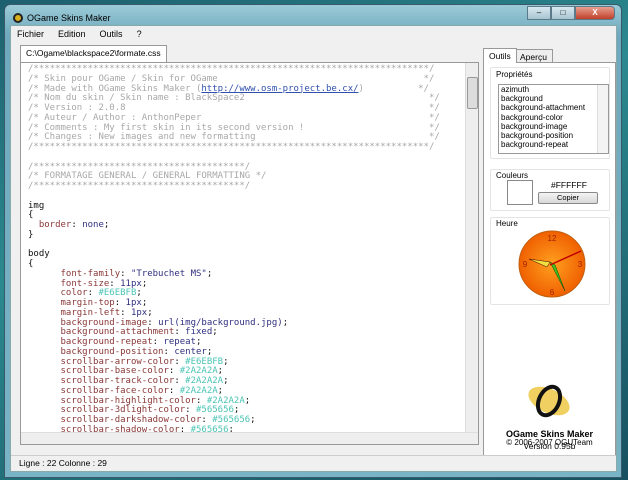 This screenshot has height=480, width=628. I want to click on horizontal-scrollbar, so click(249, 438).